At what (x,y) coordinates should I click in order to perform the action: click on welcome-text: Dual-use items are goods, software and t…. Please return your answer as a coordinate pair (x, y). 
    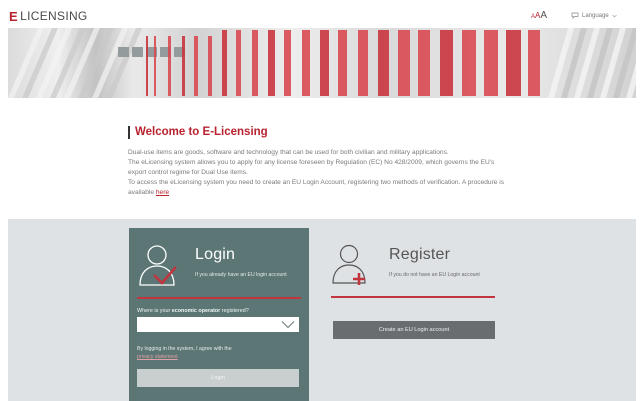
    Looking at the image, I should click on (318, 173).